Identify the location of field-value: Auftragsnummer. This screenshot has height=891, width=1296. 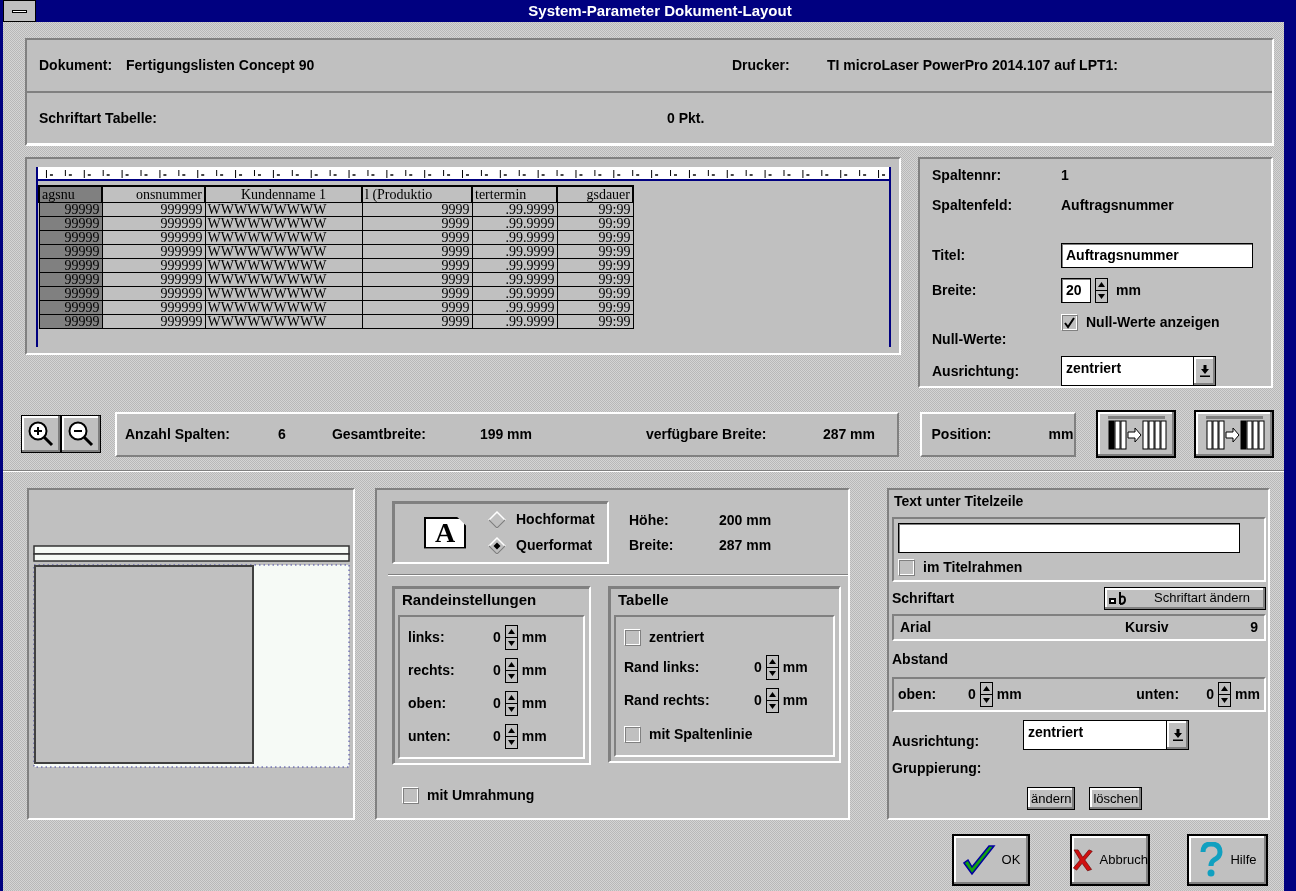
(1118, 205).